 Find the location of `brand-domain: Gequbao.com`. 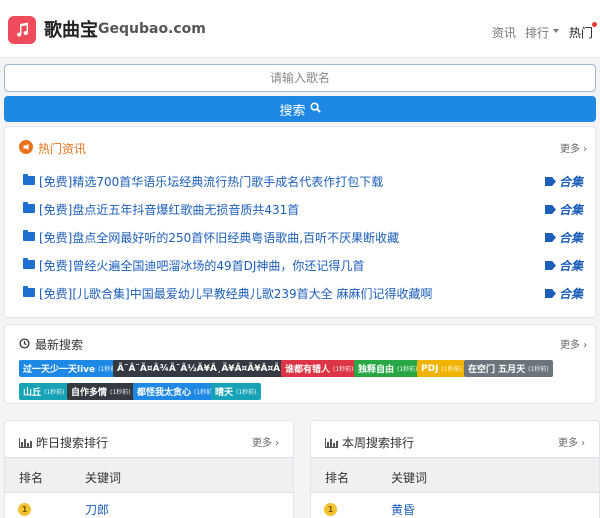

brand-domain: Gequbao.com is located at coordinates (152, 29).